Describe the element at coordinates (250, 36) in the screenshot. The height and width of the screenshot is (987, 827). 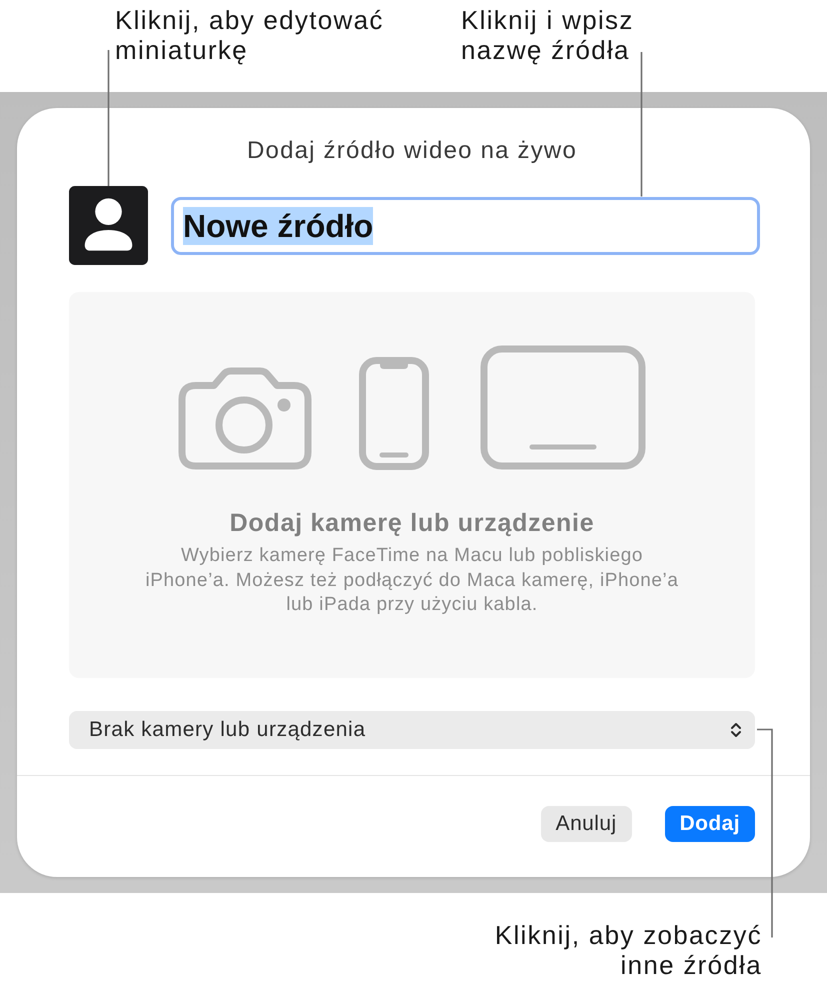
I see `callout-text: Kliknij, aby edytować miniaturkę` at that location.